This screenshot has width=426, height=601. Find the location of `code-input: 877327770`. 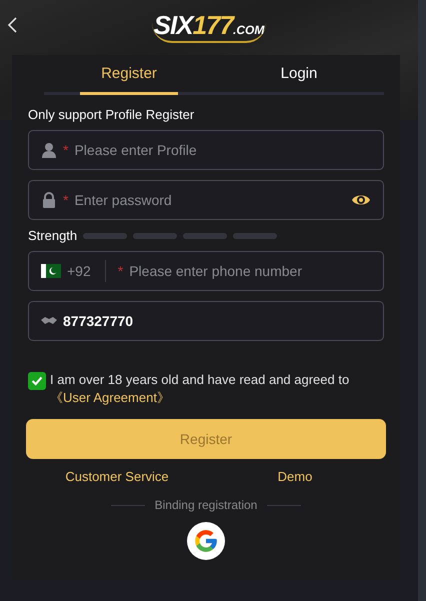

code-input: 877327770 is located at coordinates (217, 321).